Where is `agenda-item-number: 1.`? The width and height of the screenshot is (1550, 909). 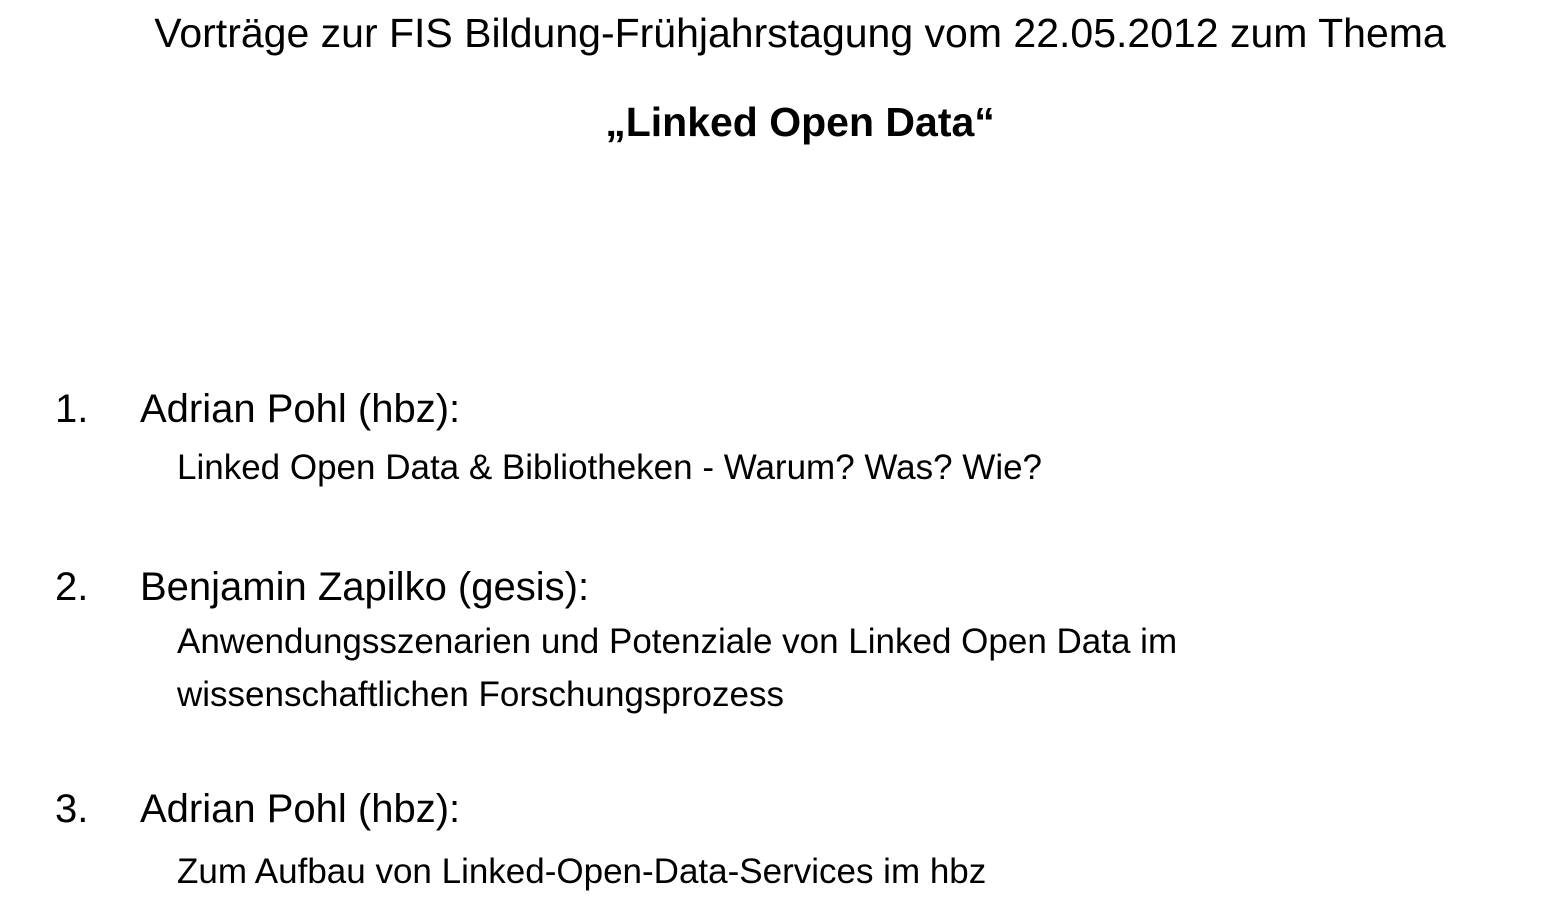 agenda-item-number: 1. is located at coordinates (72, 409).